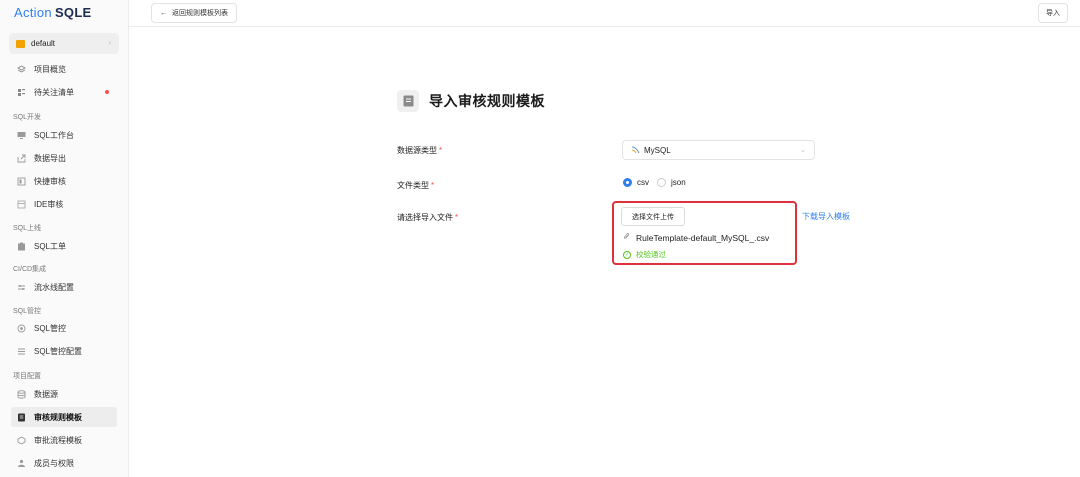 This screenshot has width=1080, height=477. Describe the element at coordinates (50, 69) in the screenshot. I see `sidebar-item-label: 项目概览` at that location.